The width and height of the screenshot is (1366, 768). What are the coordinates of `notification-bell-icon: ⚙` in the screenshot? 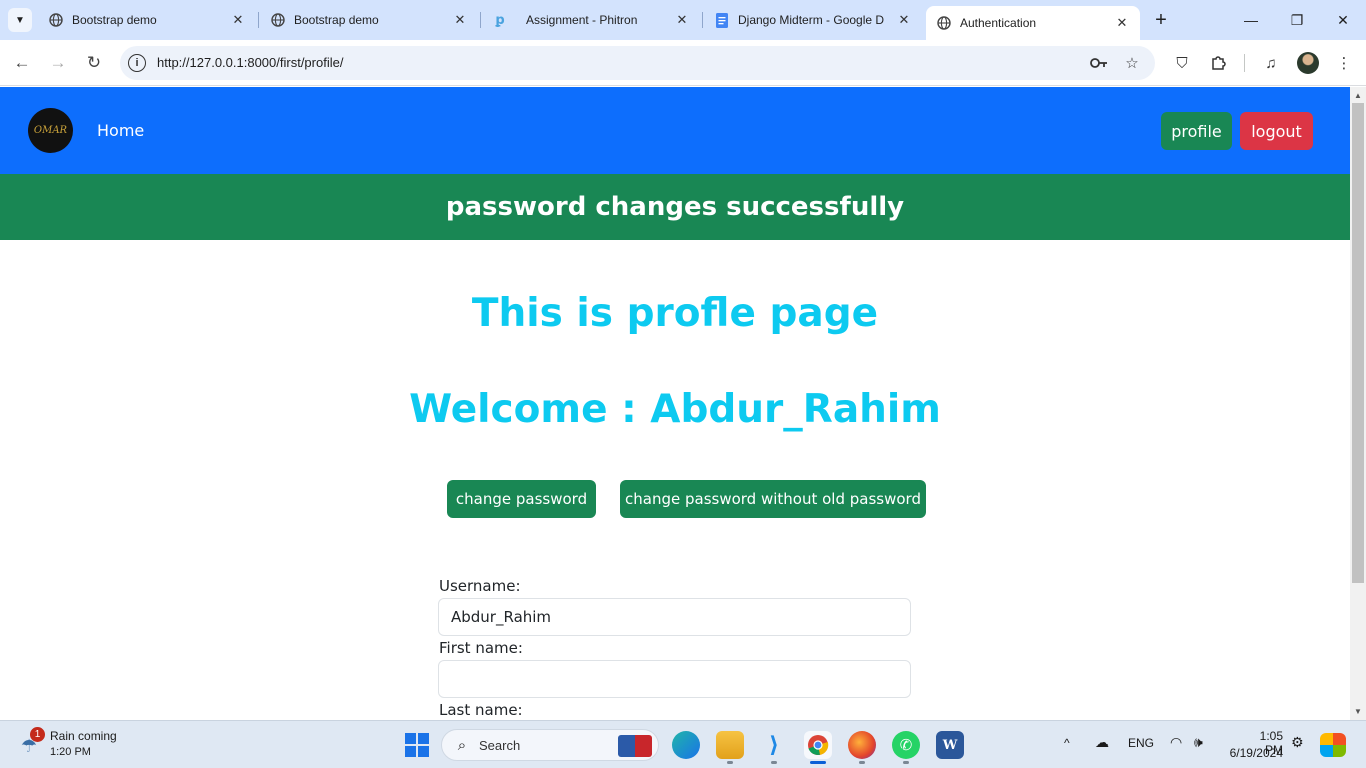 It's located at (1297, 742).